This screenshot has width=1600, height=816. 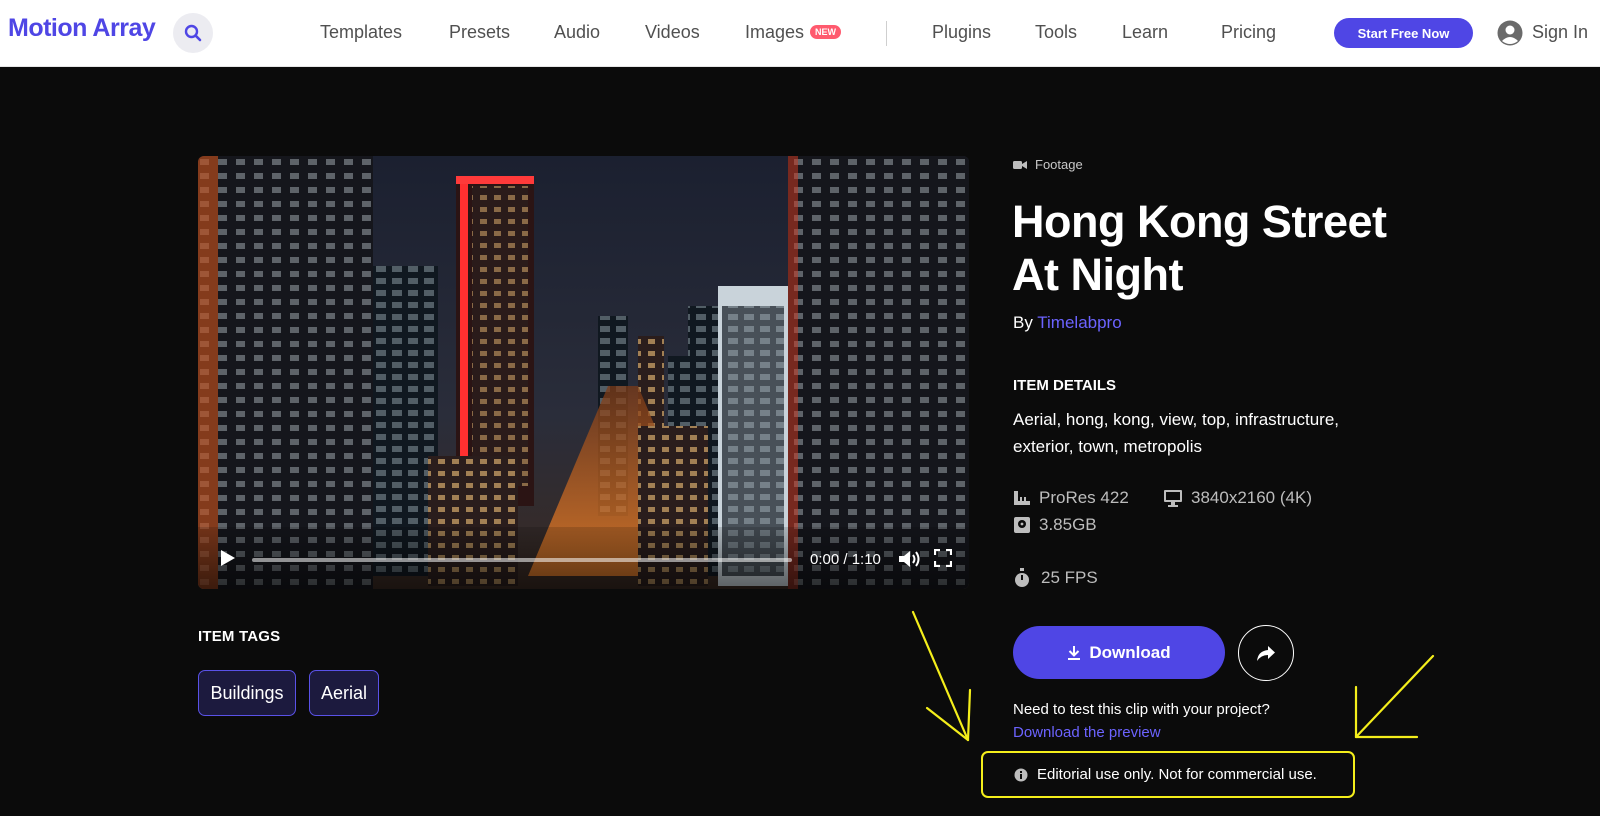 I want to click on nav-templates: Templates, so click(x=361, y=32).